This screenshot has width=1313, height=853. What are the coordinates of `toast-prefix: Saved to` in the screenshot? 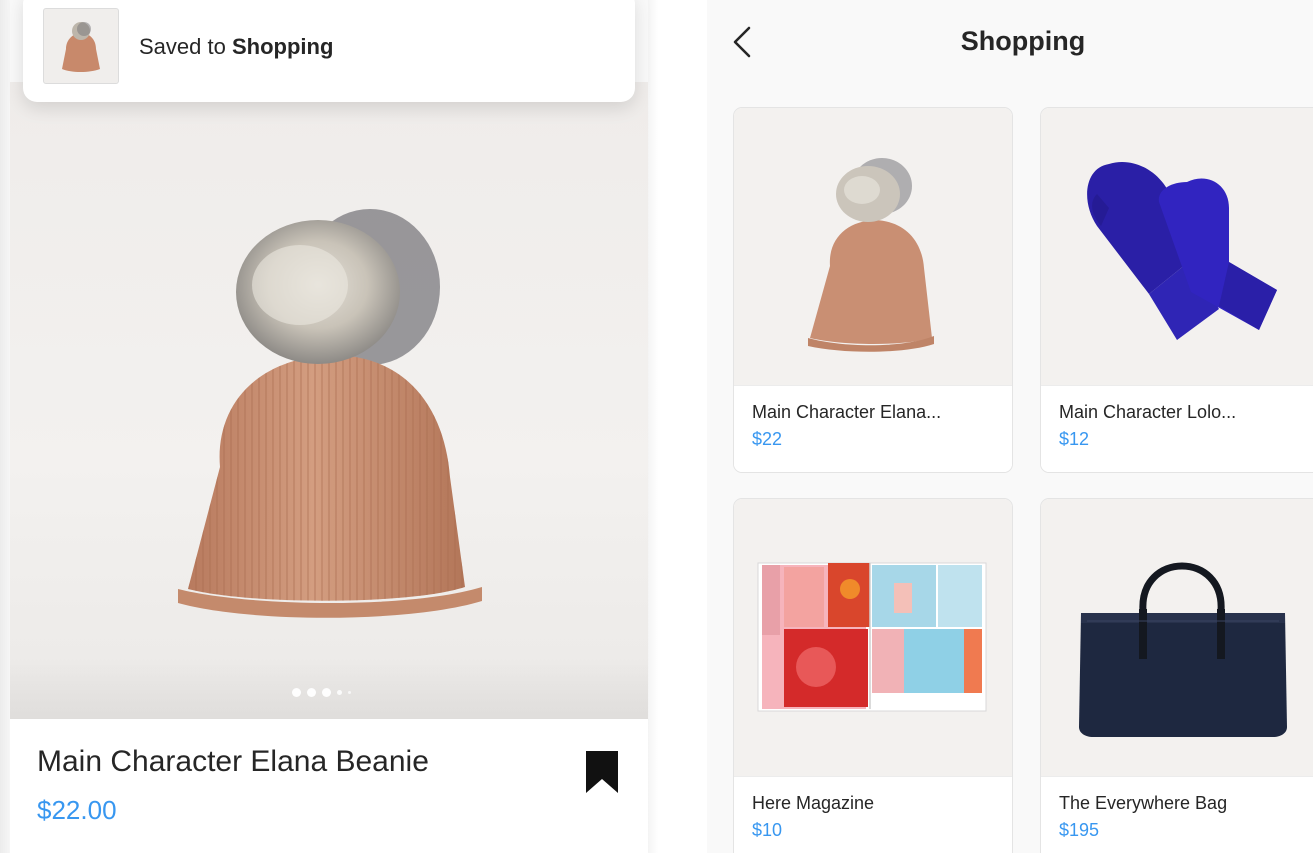 It's located at (182, 46).